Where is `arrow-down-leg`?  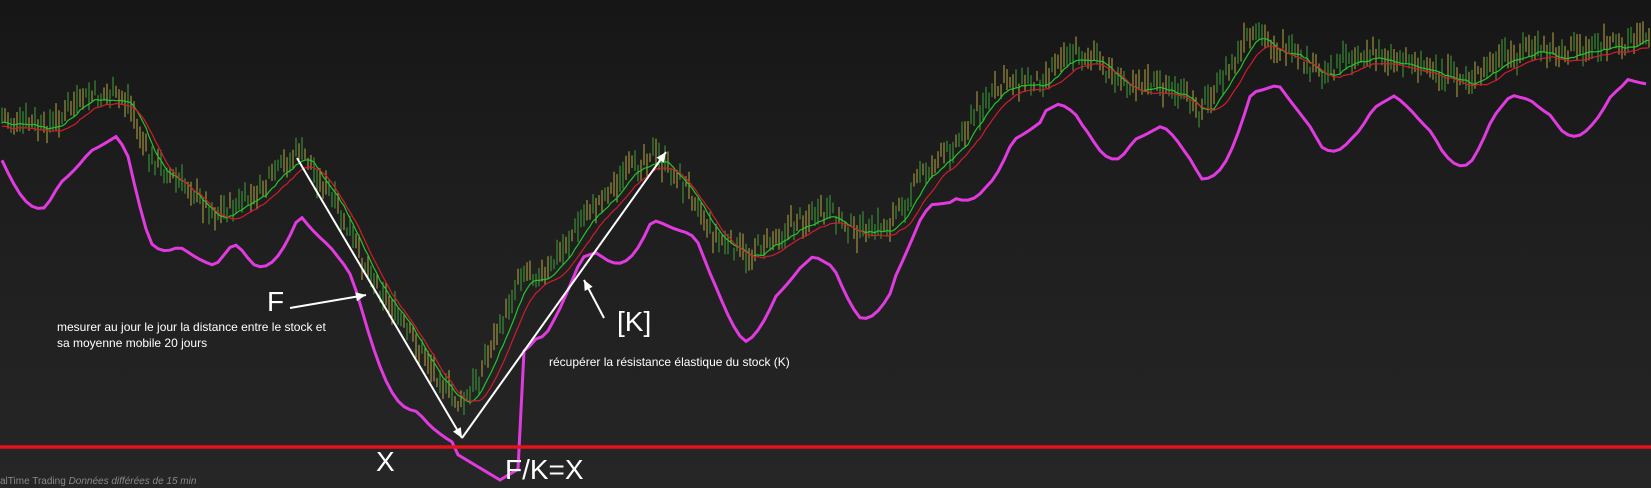
arrow-down-leg is located at coordinates (379, 298).